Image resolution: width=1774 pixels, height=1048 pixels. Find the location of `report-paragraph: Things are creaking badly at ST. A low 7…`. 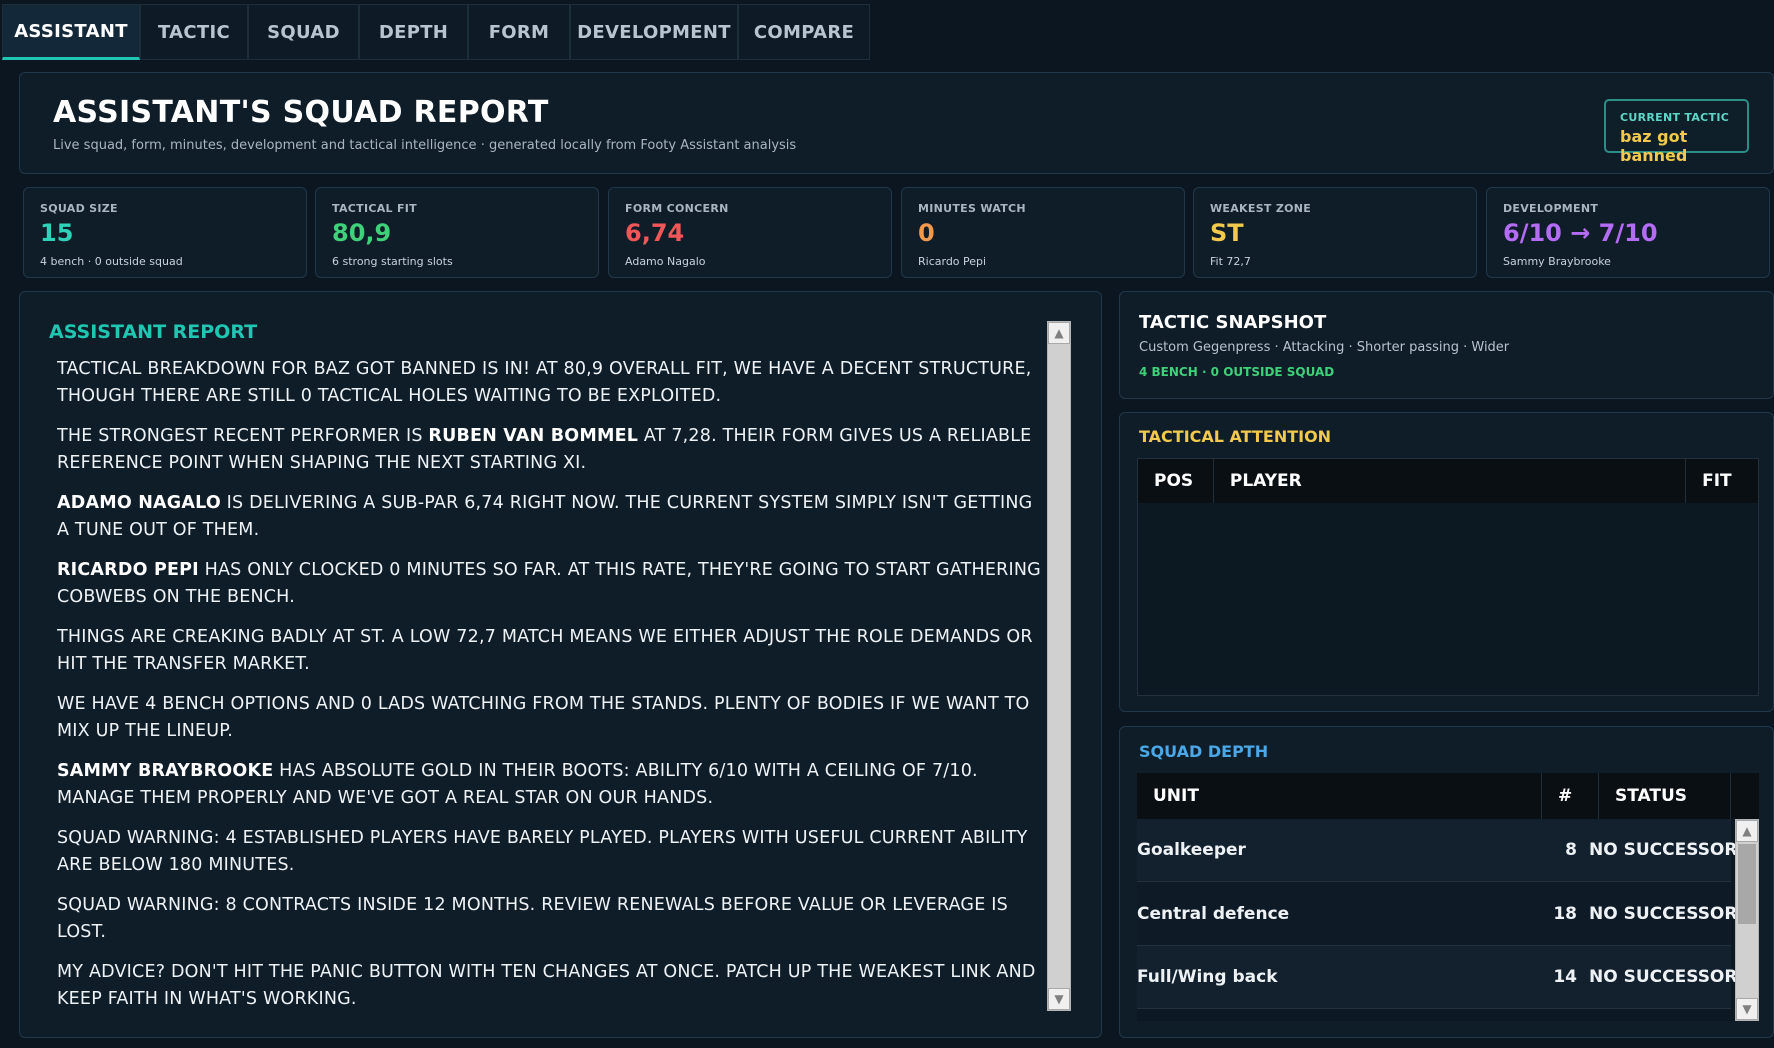

report-paragraph: Things are creaking badly at ST. A low 7… is located at coordinates (545, 650).